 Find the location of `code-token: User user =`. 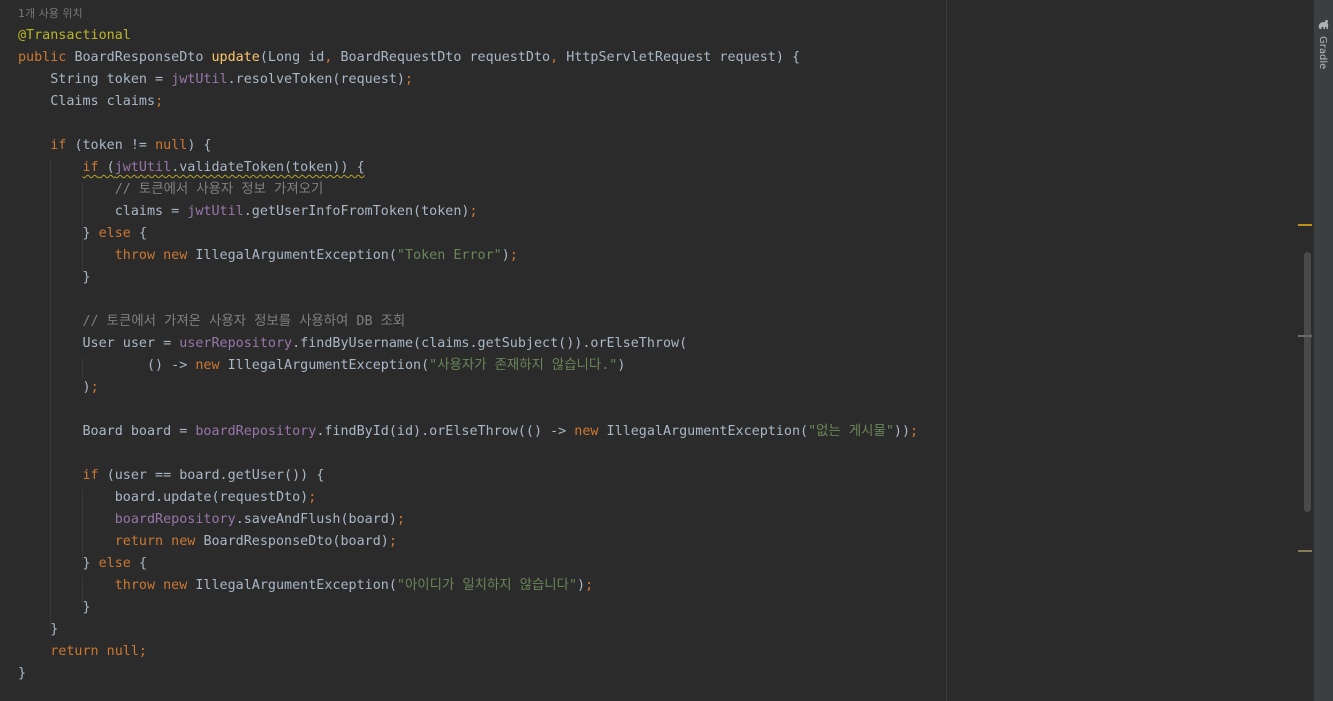

code-token: User user = is located at coordinates (99, 343).